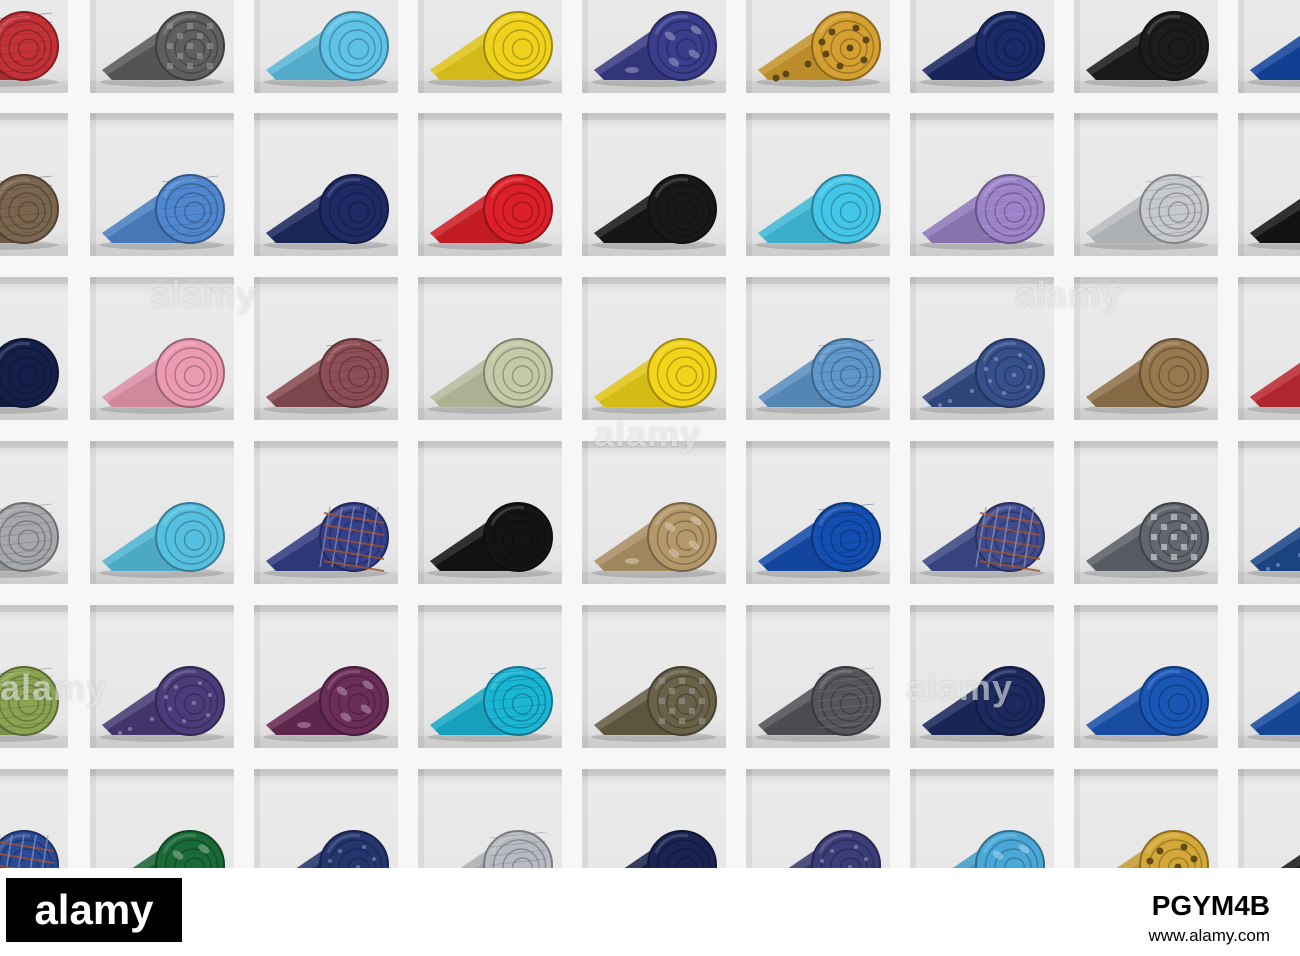  I want to click on website-url: www.alamy.com, so click(1209, 935).